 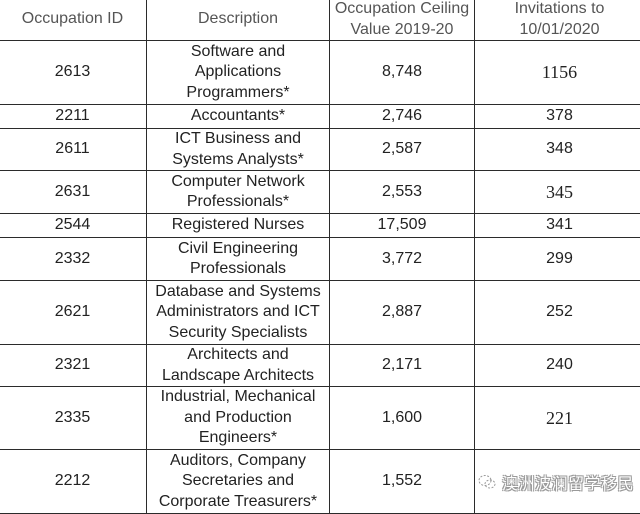 What do you see at coordinates (73, 73) in the screenshot?
I see `occupation-id-cell: 2613` at bounding box center [73, 73].